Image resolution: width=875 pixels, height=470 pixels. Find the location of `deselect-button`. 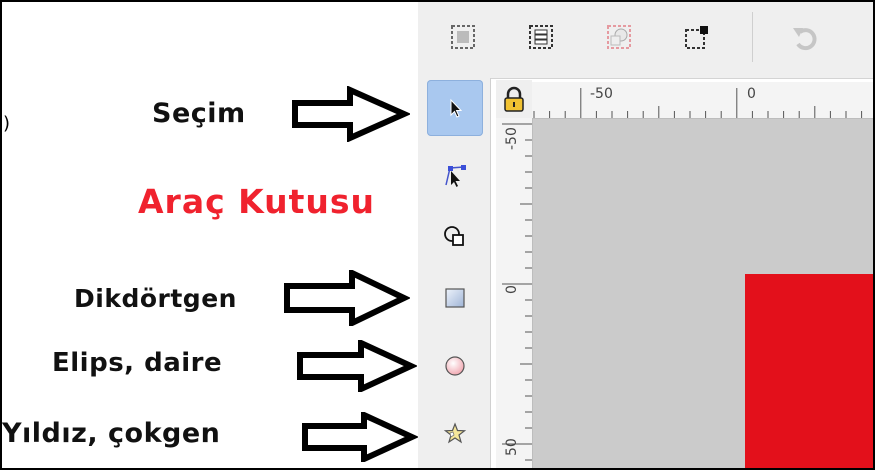

deselect-button is located at coordinates (619, 37).